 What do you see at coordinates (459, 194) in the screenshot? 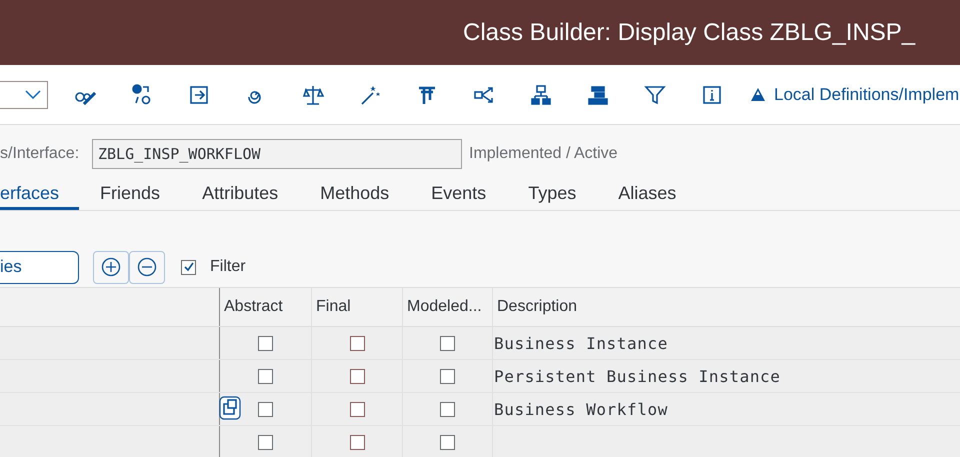
I see `tab: Events` at bounding box center [459, 194].